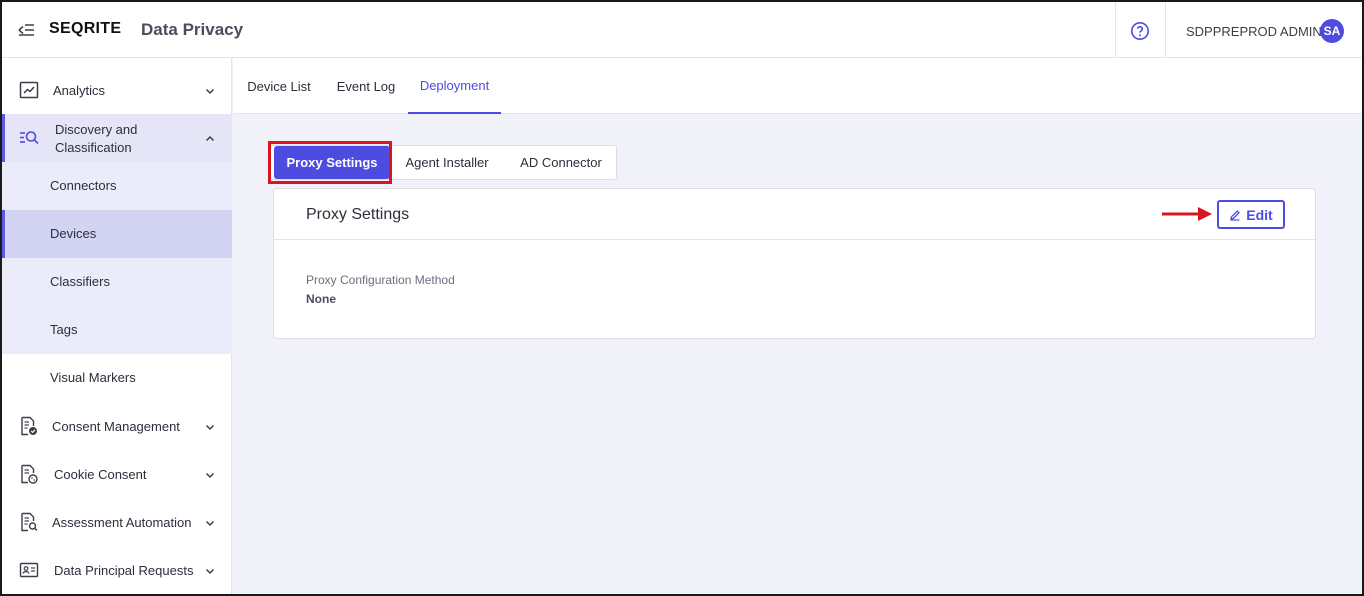 The height and width of the screenshot is (596, 1364). I want to click on sidebar-item-assessment-automation: Assessment Automation, so click(117, 522).